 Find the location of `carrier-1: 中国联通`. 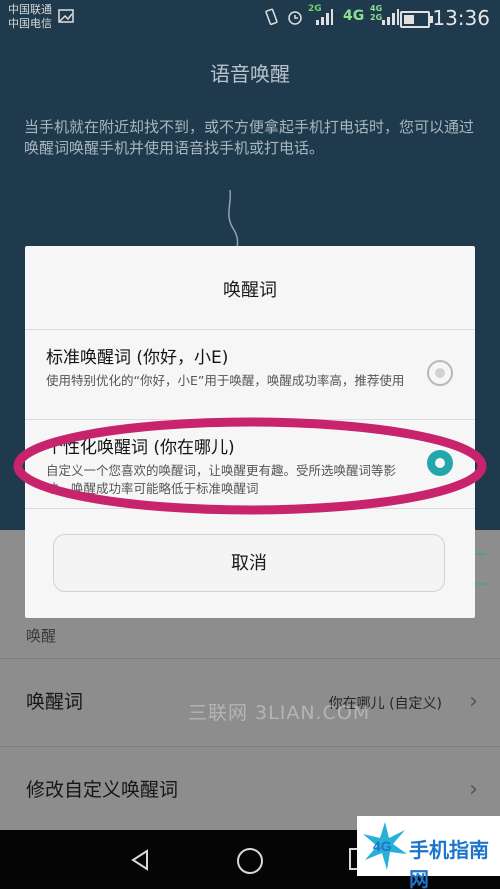

carrier-1: 中国联通 is located at coordinates (30, 9).